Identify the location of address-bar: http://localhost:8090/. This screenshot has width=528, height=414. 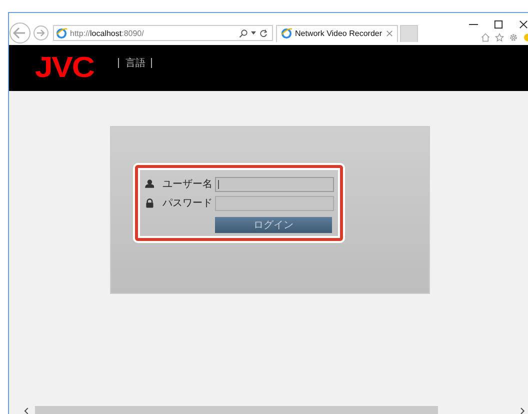
(163, 33).